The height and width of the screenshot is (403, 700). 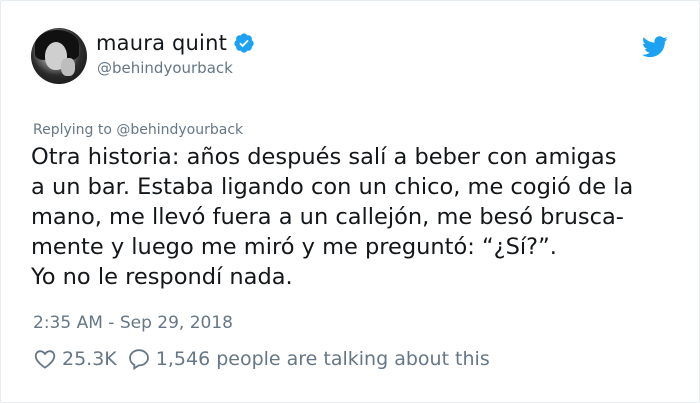 I want to click on display-name-row: maura quint, so click(x=175, y=43).